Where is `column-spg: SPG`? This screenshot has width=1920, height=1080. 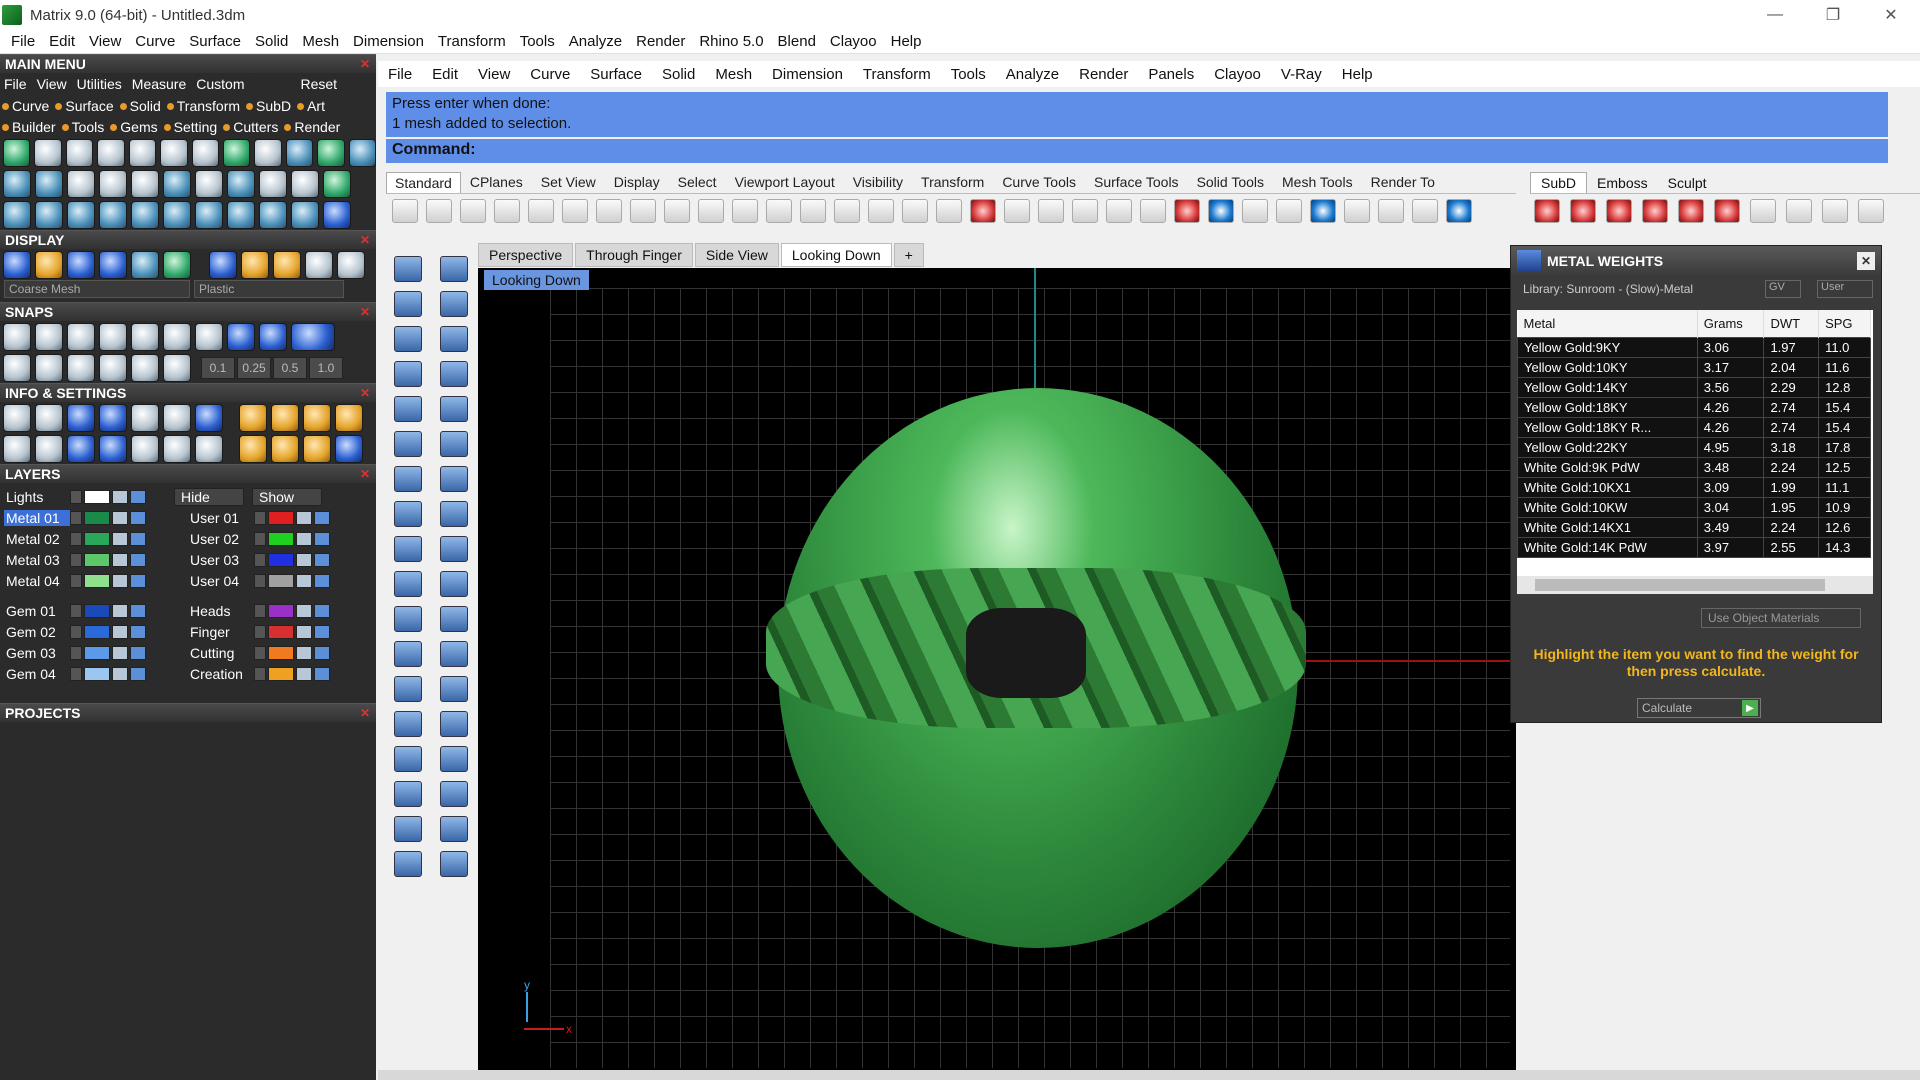
column-spg: SPG is located at coordinates (1844, 324).